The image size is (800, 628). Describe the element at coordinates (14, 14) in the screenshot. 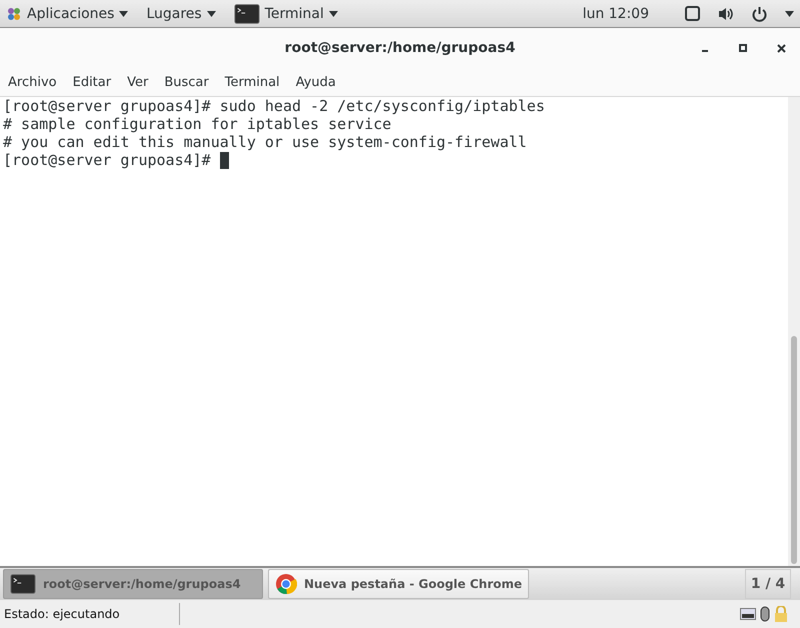

I see `apps-icon` at that location.